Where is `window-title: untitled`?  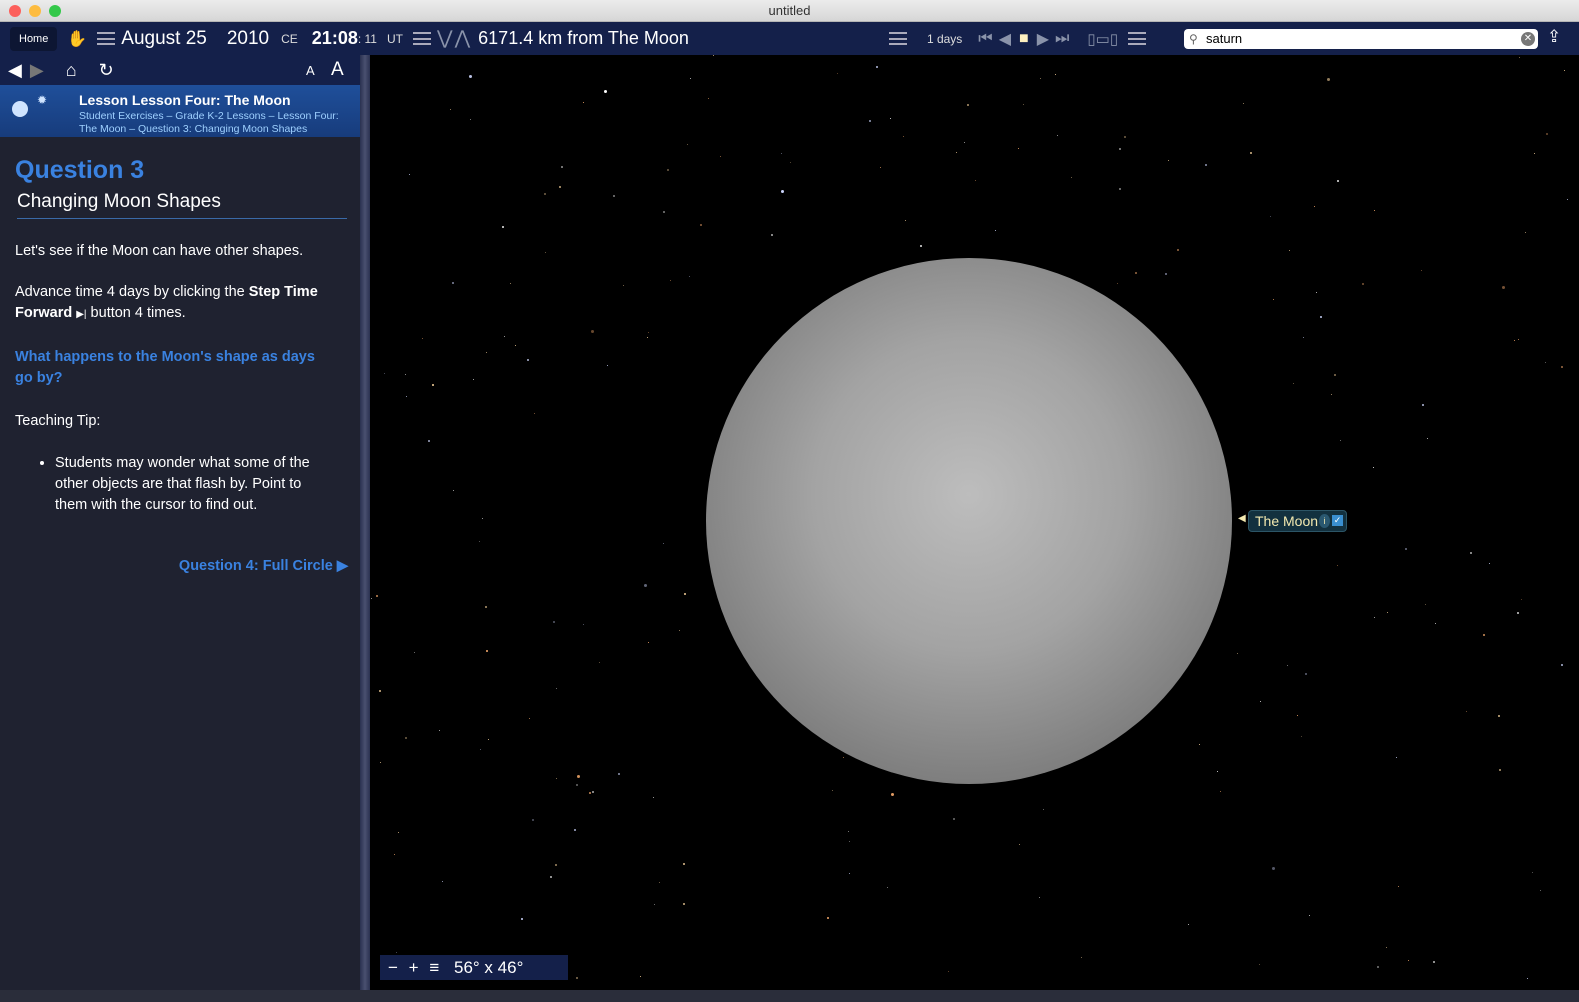 window-title: untitled is located at coordinates (789, 10).